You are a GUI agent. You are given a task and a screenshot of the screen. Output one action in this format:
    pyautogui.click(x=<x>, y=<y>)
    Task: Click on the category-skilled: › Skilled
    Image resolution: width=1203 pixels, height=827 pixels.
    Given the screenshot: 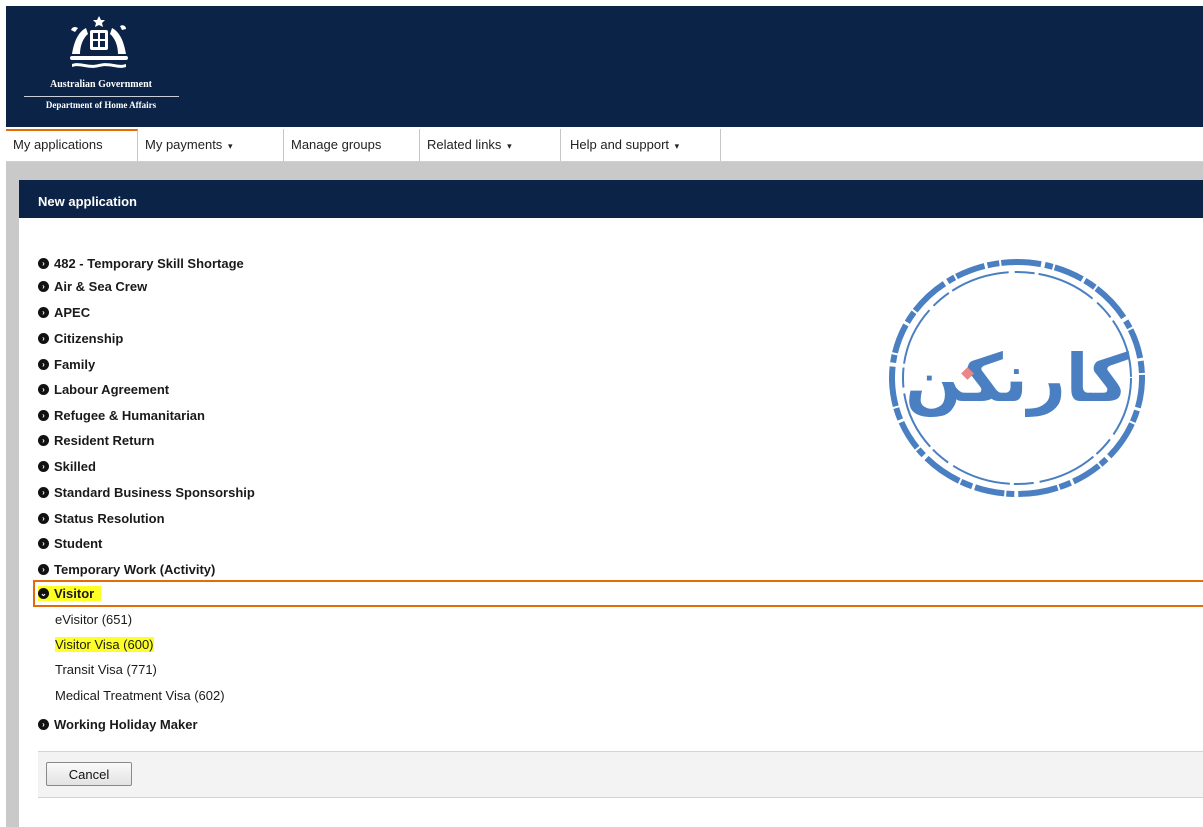 What is the action you would take?
    pyautogui.click(x=67, y=467)
    